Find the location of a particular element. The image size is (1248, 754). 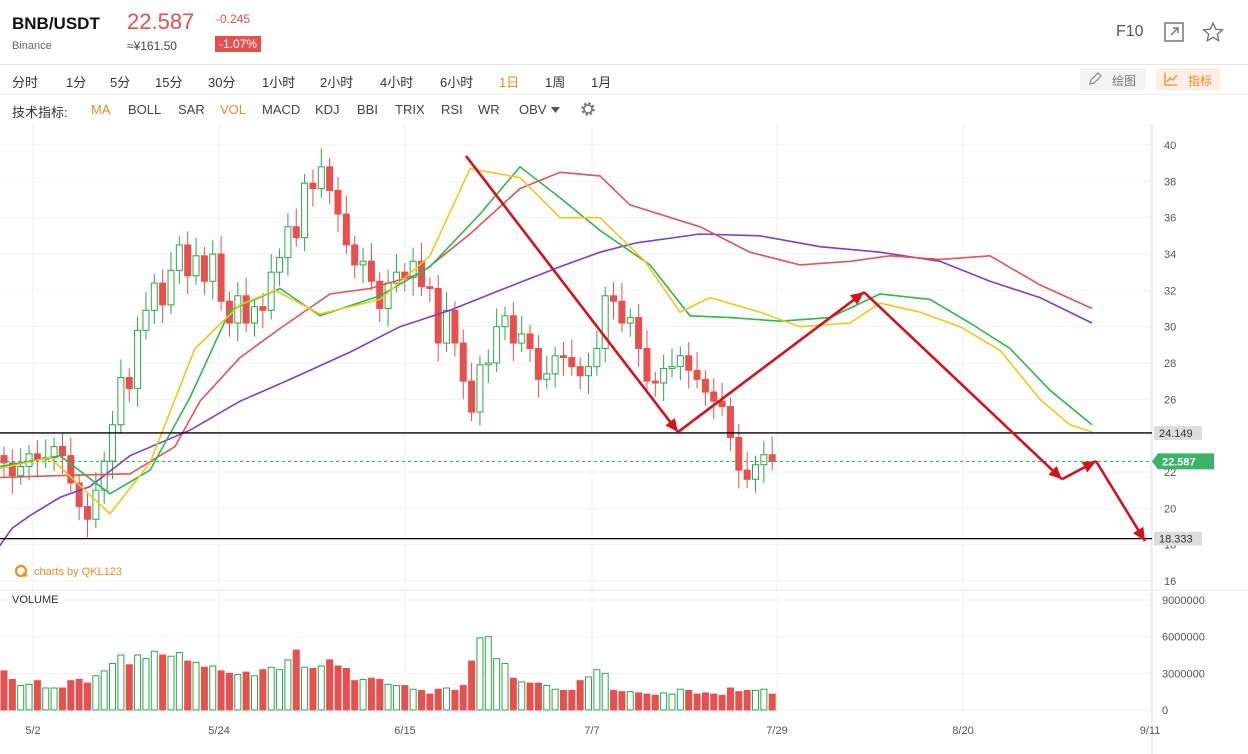

timeframe-item: 1小时 is located at coordinates (278, 81).